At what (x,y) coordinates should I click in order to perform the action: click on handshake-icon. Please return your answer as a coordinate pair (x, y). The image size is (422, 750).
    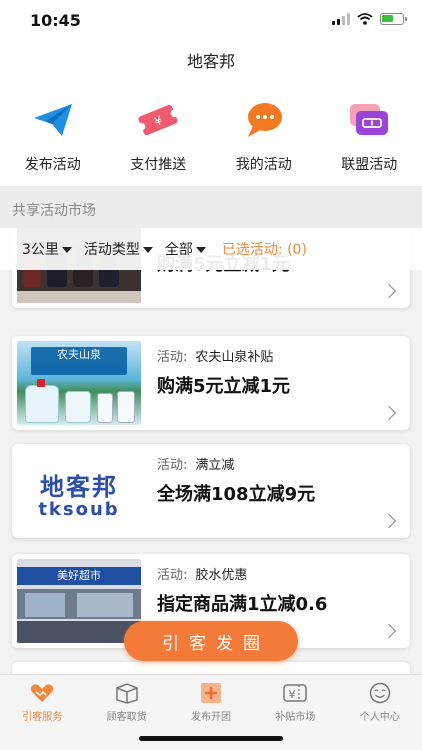
    Looking at the image, I should click on (42, 693).